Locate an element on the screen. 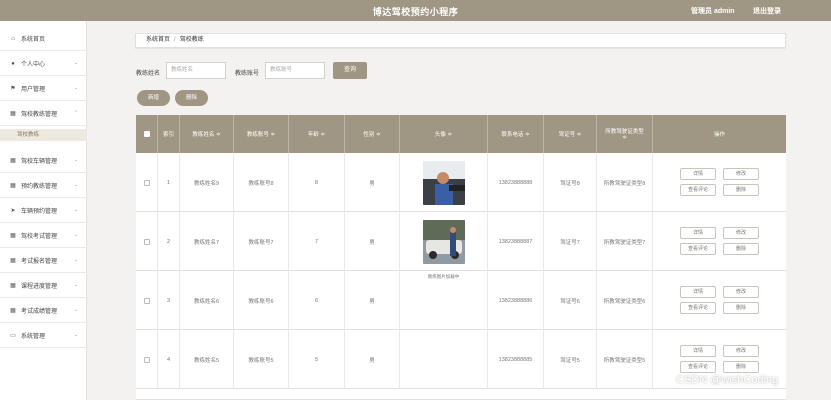  breadcrumb-home: 系统首页 is located at coordinates (158, 40).